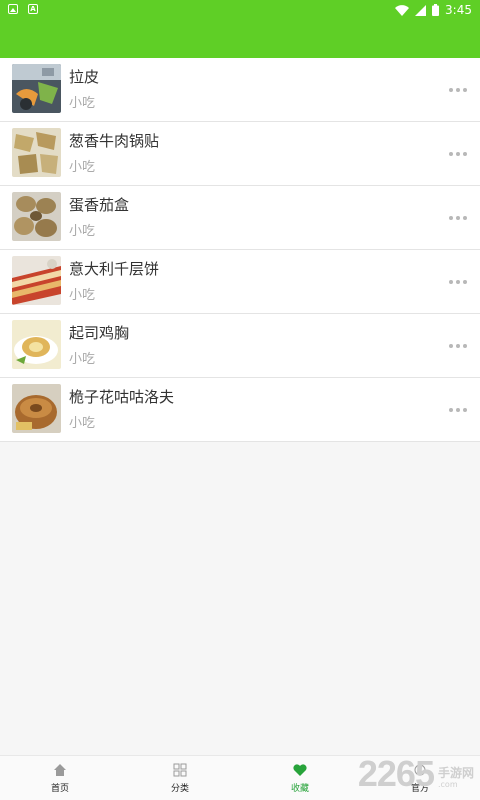  What do you see at coordinates (300, 770) in the screenshot?
I see `heart-icon` at bounding box center [300, 770].